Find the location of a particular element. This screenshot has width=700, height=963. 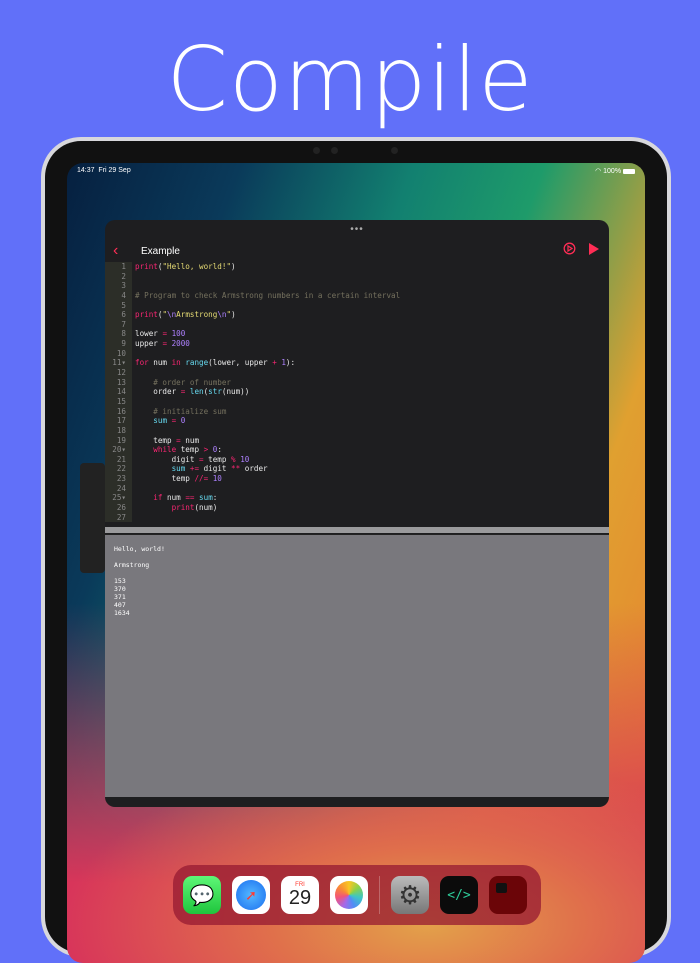

photos-app-icon is located at coordinates (349, 895).